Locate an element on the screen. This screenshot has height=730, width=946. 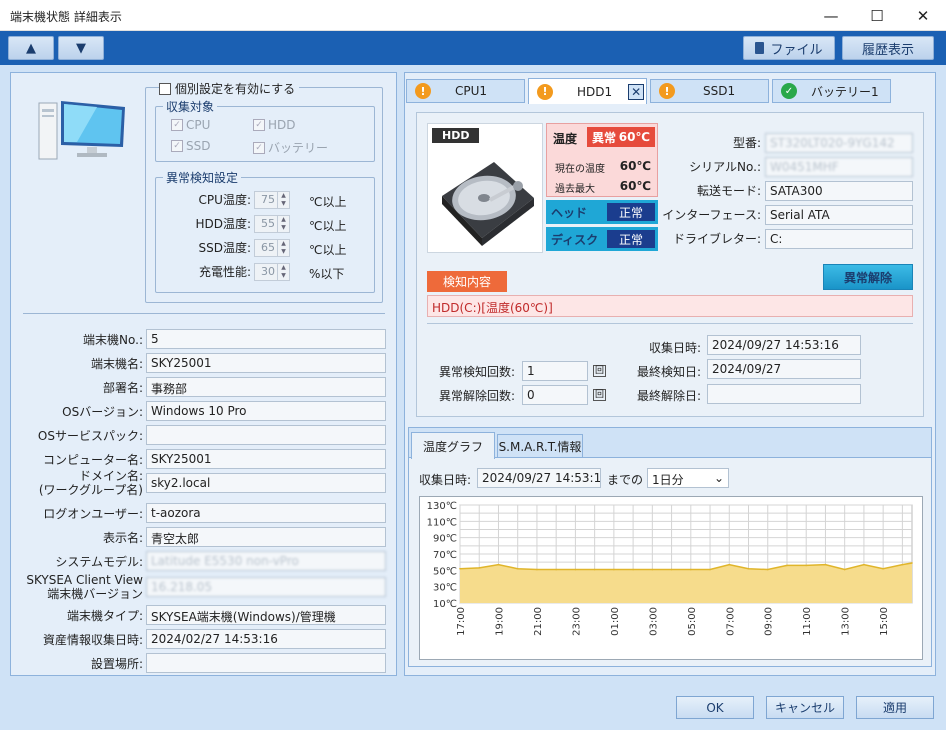
info-label: 設置場所: is located at coordinates (116, 664).